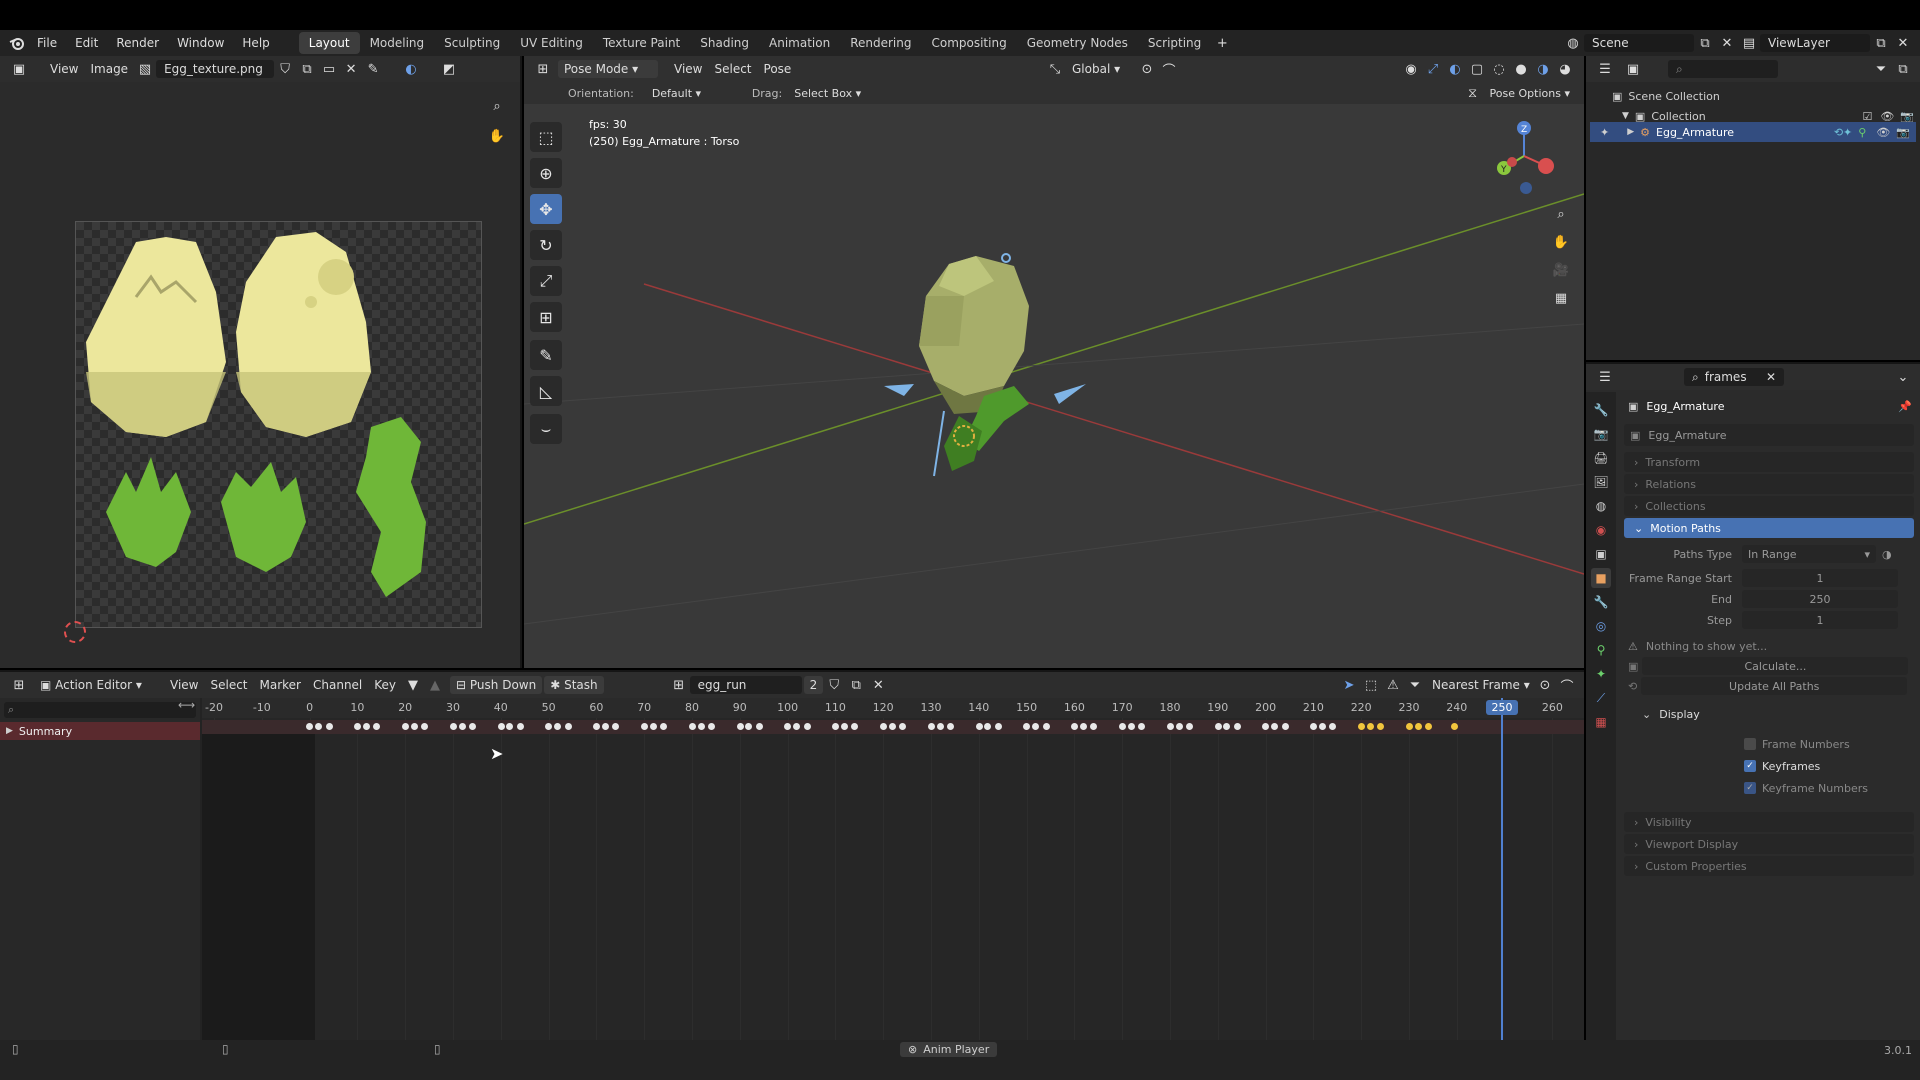 This screenshot has width=1920, height=1080. What do you see at coordinates (1630, 132) in the screenshot?
I see `armature-expand-icon: ▶` at bounding box center [1630, 132].